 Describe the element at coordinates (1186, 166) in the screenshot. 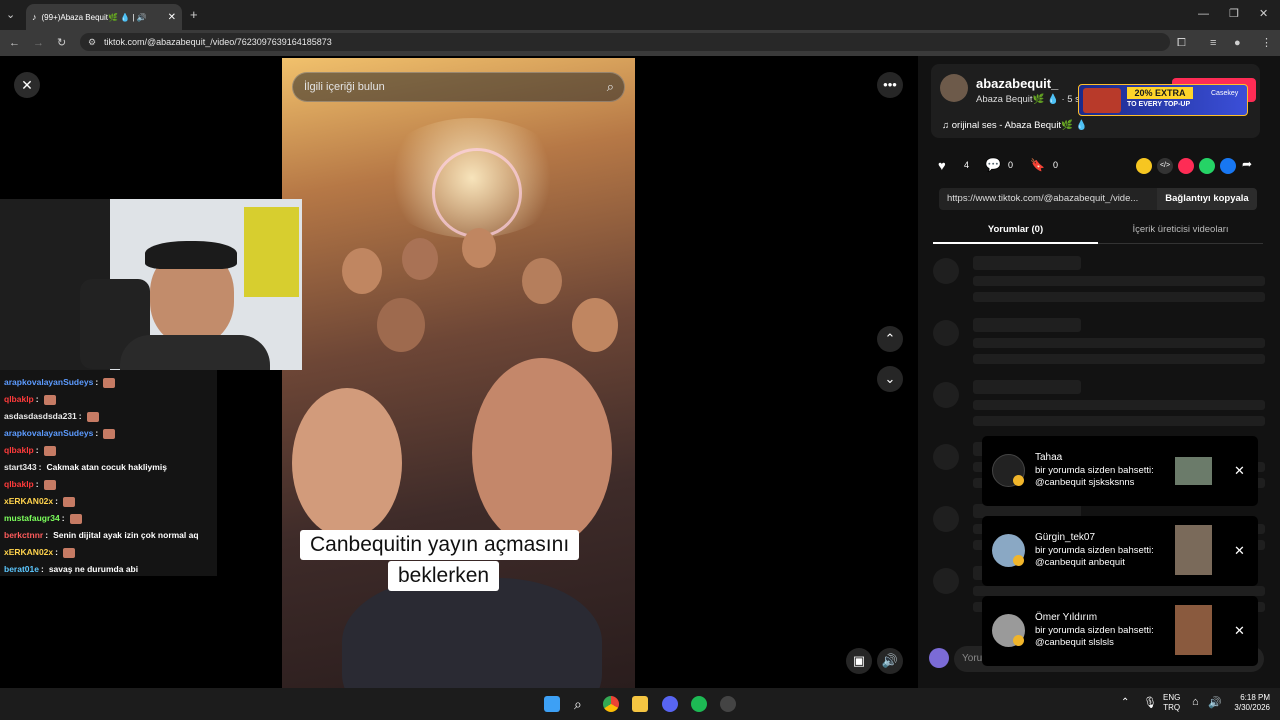

I see `send-icon` at that location.